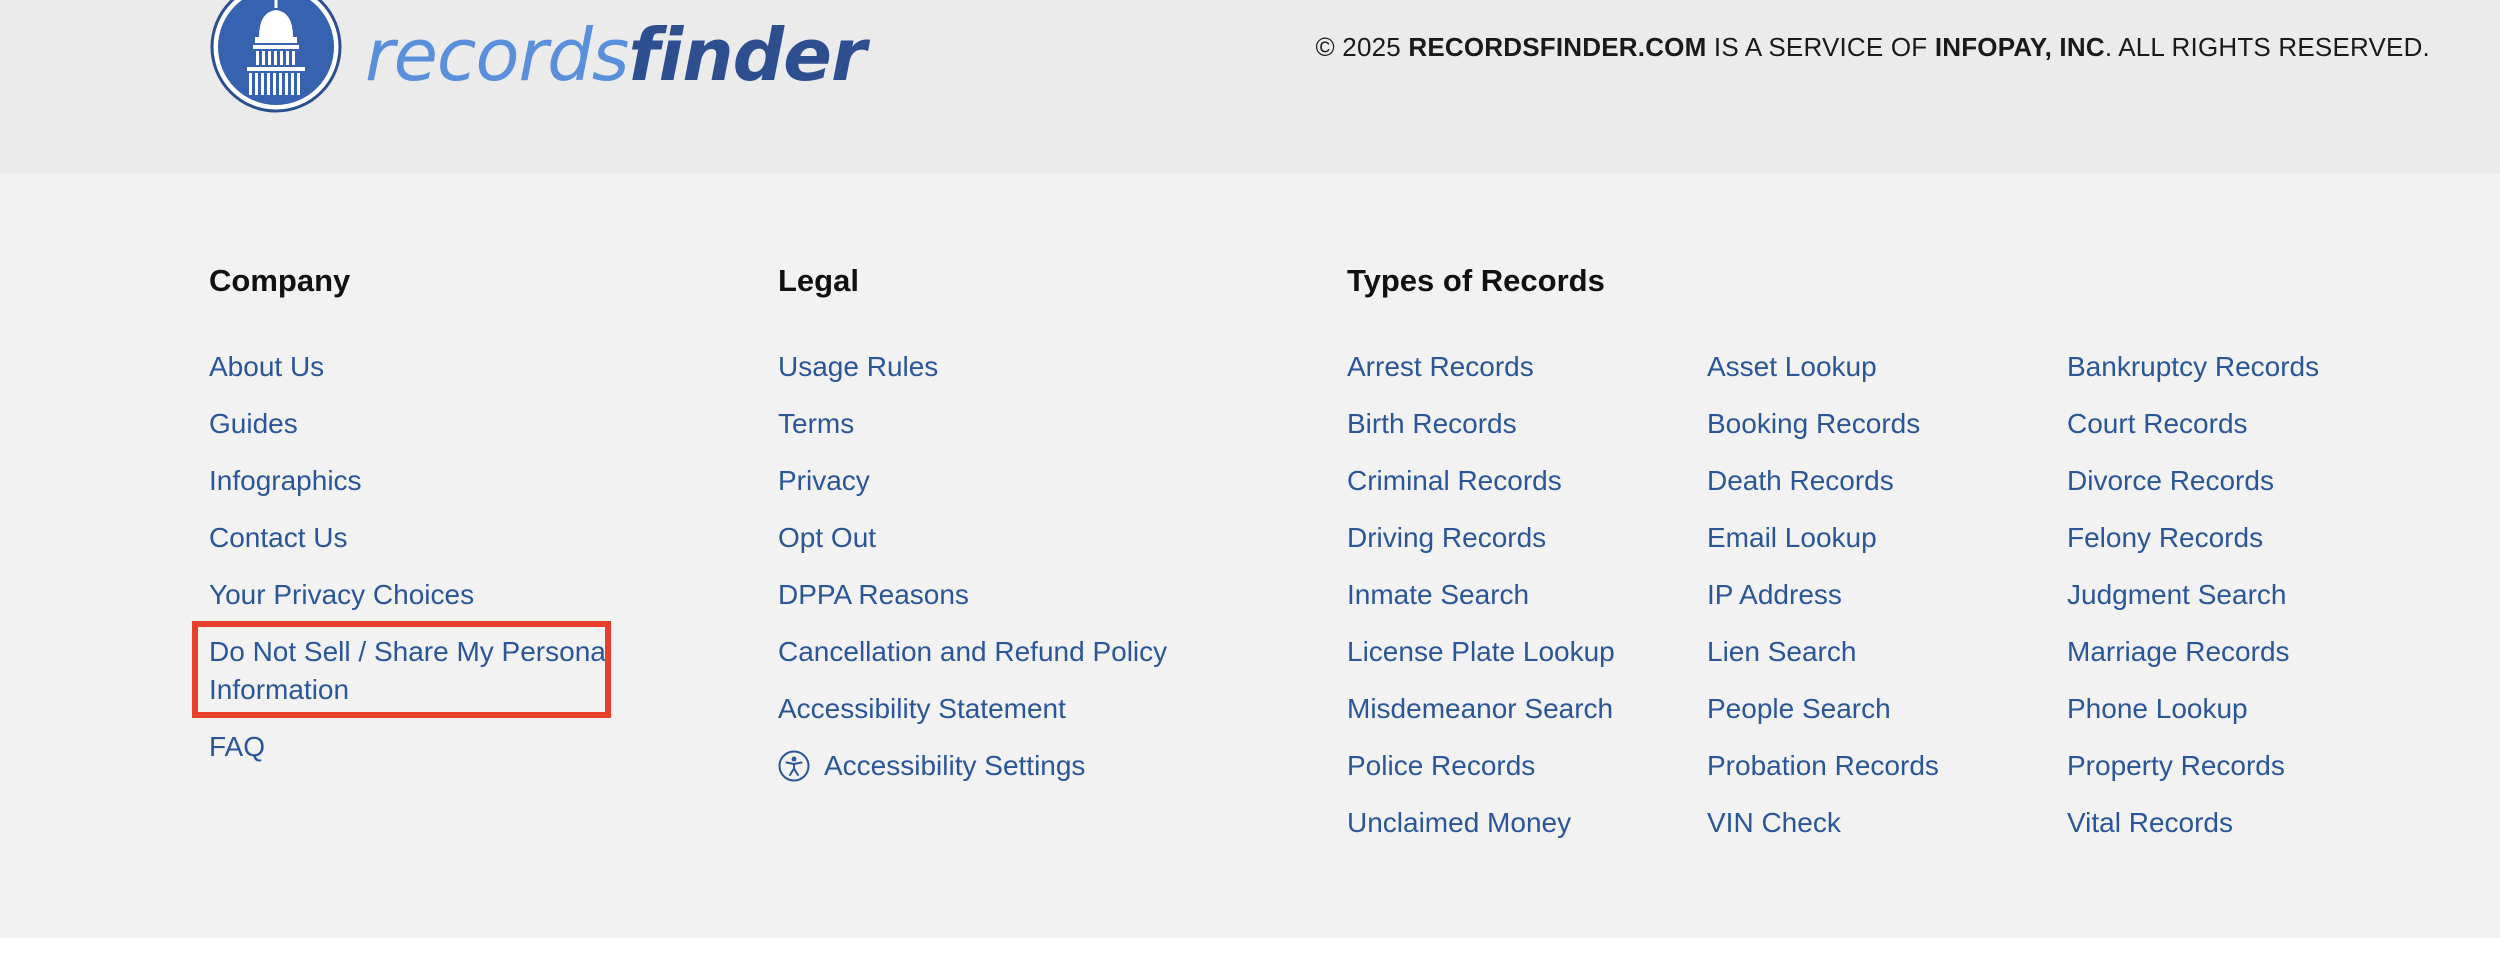 This screenshot has width=2500, height=975. I want to click on accessibility-person-icon, so click(794, 766).